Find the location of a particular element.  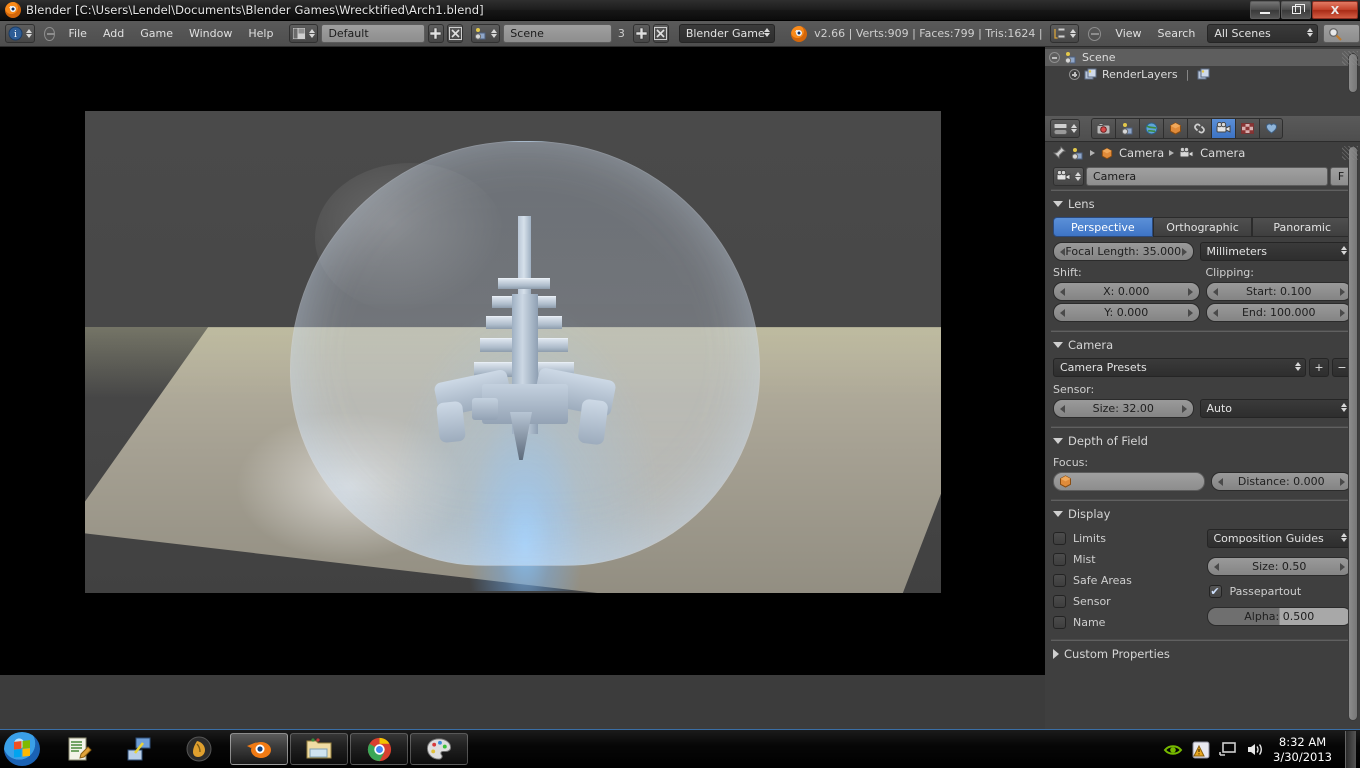

focal-length-field: Focal Length: 35.000 is located at coordinates (1123, 251).